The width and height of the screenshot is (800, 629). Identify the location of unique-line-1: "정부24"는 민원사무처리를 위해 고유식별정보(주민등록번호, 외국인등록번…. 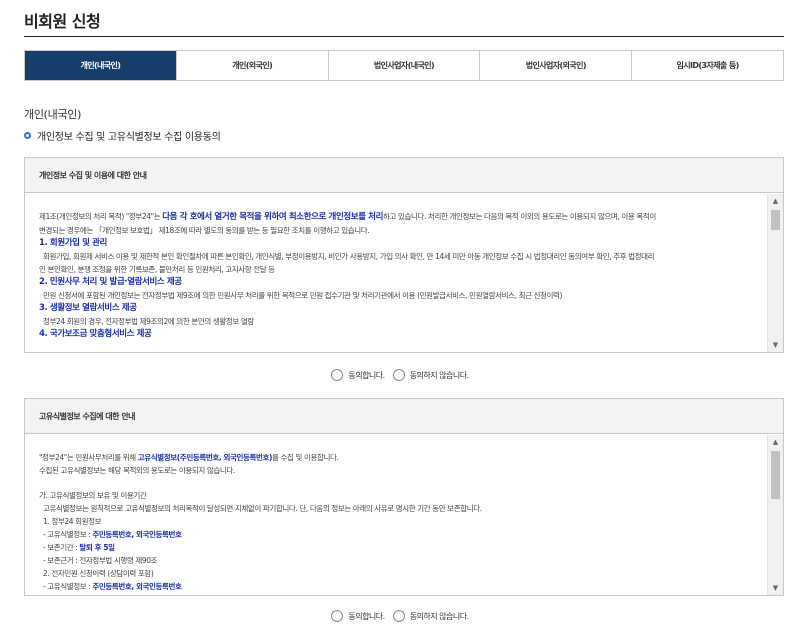
(189, 457).